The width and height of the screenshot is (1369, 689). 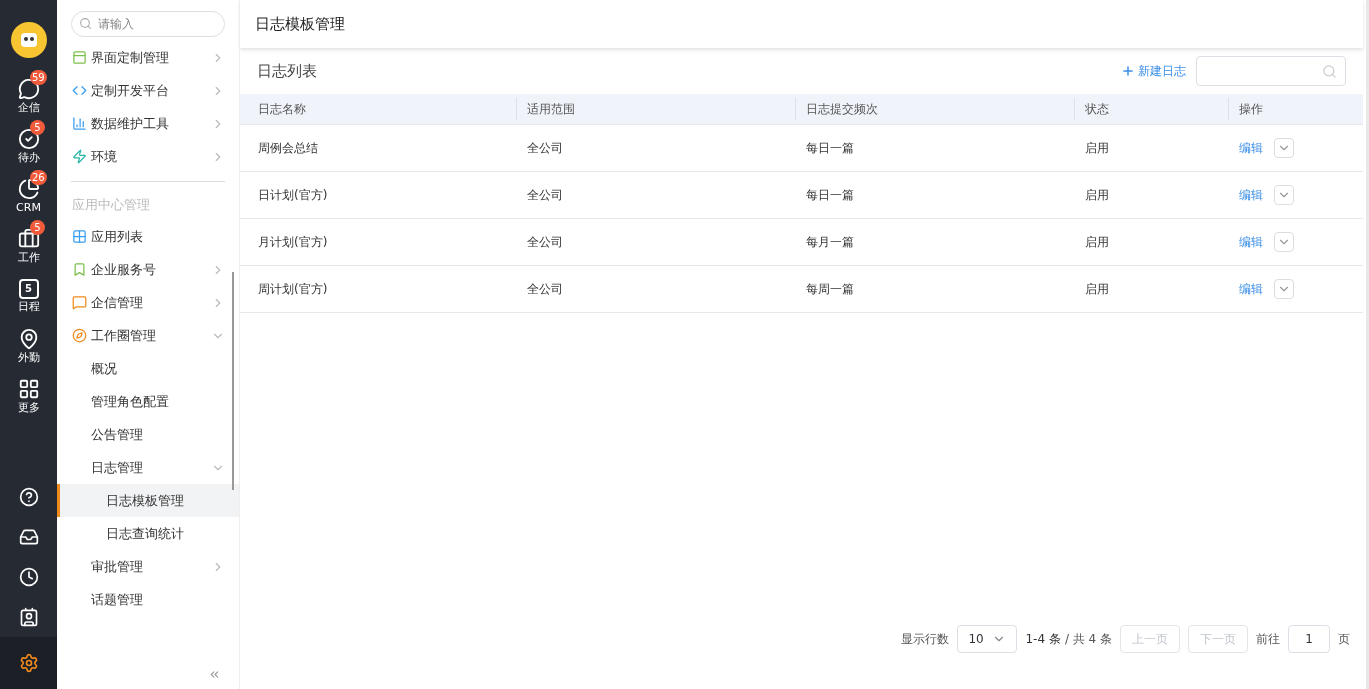 What do you see at coordinates (28, 497) in the screenshot?
I see `help-icon` at bounding box center [28, 497].